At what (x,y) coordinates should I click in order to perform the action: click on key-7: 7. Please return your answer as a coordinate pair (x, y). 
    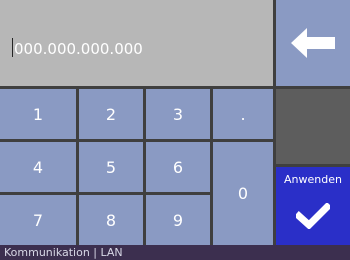
    Looking at the image, I should click on (38, 220).